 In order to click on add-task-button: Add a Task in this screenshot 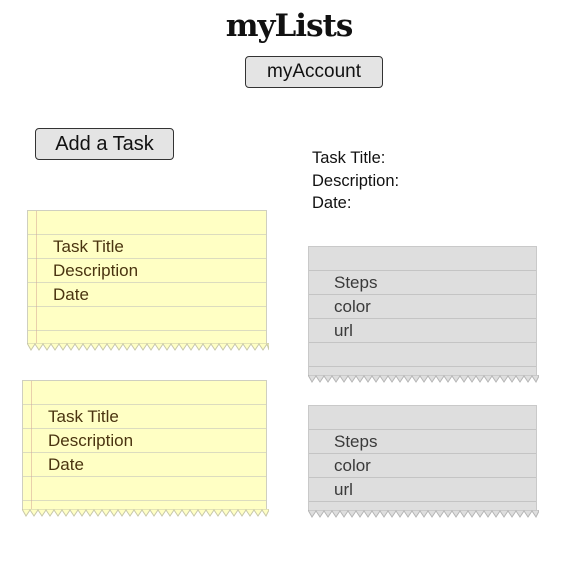, I will do `click(104, 144)`.